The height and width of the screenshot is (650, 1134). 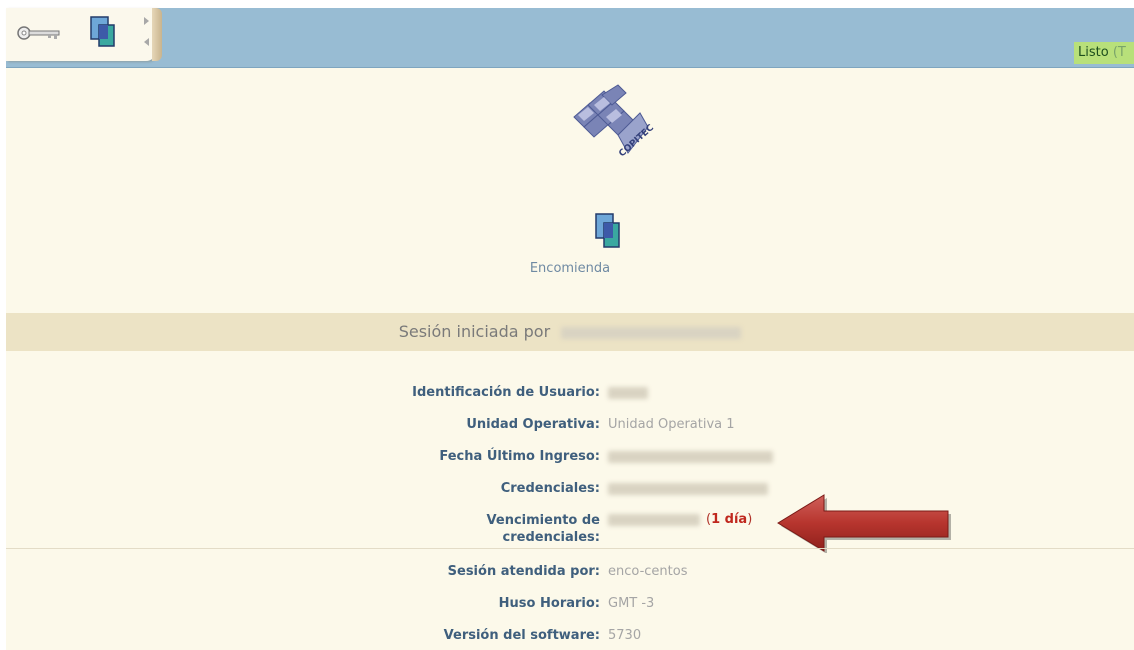 What do you see at coordinates (551, 537) in the screenshot?
I see `expiry-label-line2: credenciales:` at bounding box center [551, 537].